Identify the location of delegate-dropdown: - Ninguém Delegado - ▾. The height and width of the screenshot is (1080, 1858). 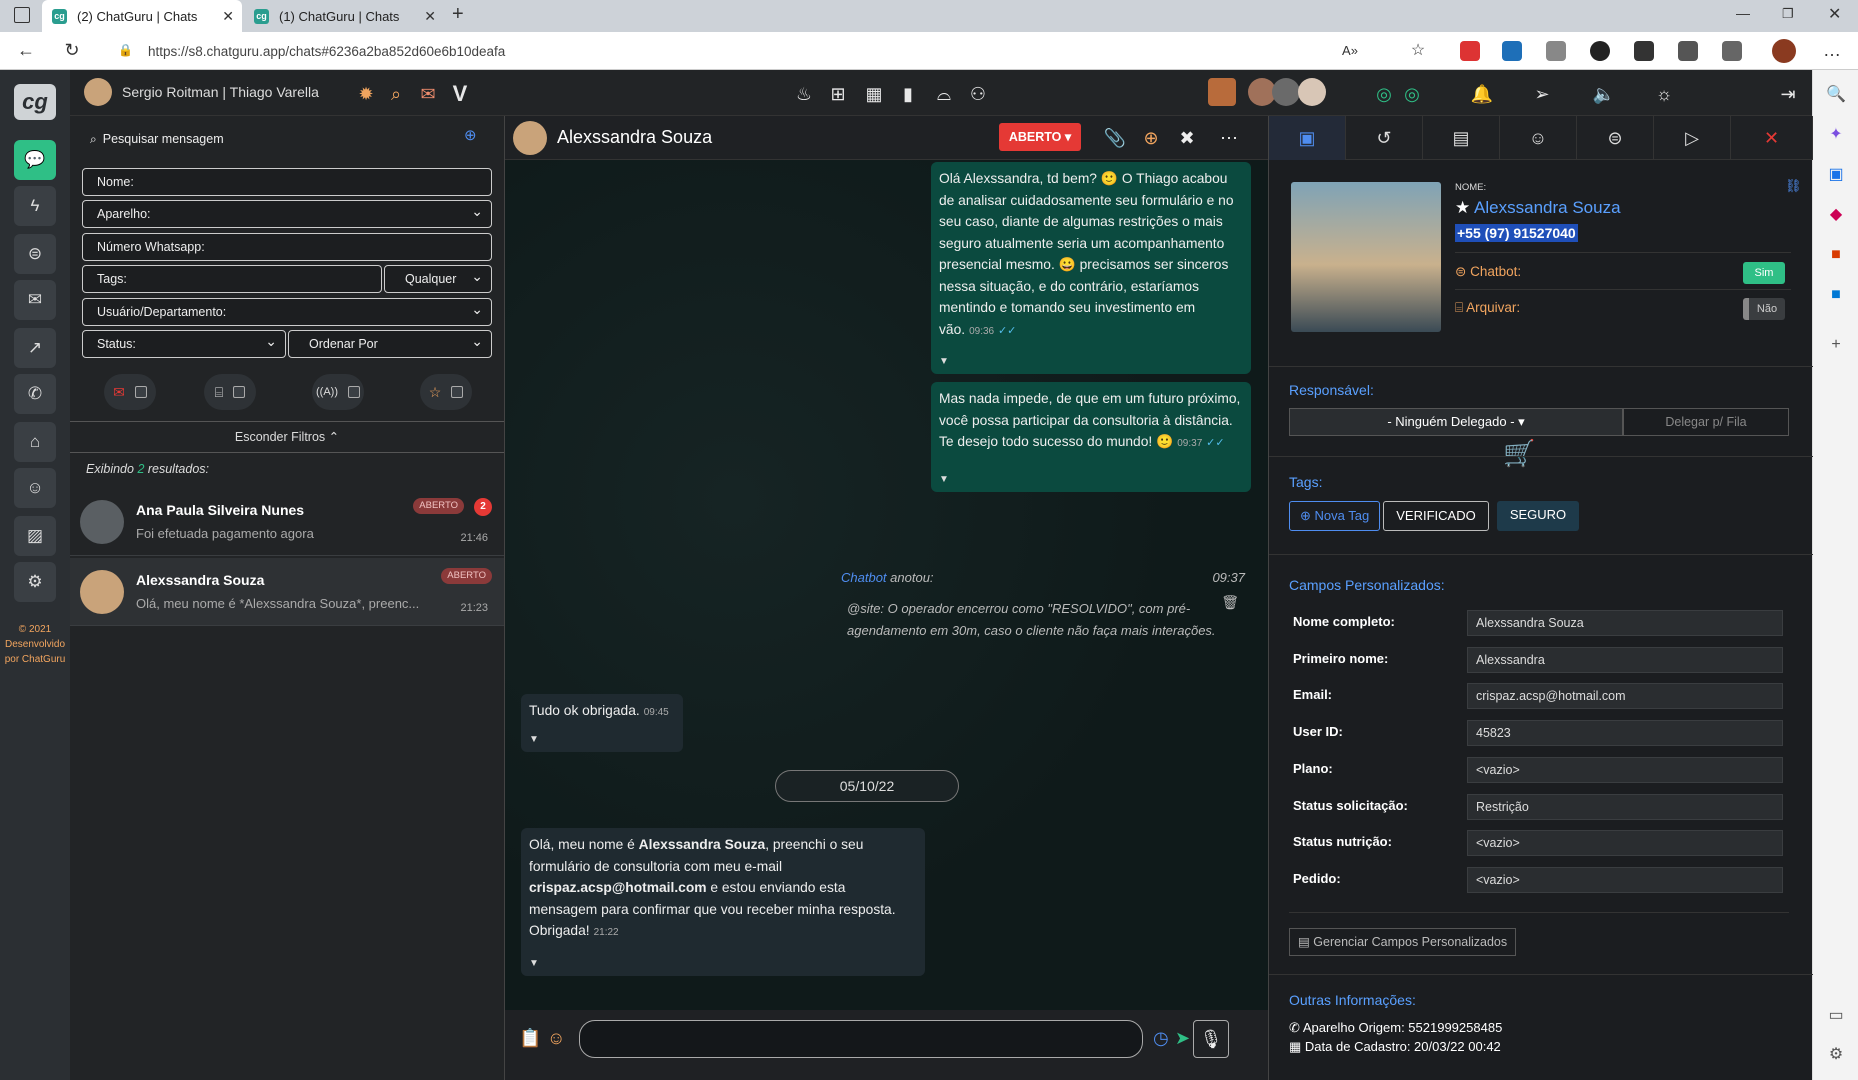
(1456, 422).